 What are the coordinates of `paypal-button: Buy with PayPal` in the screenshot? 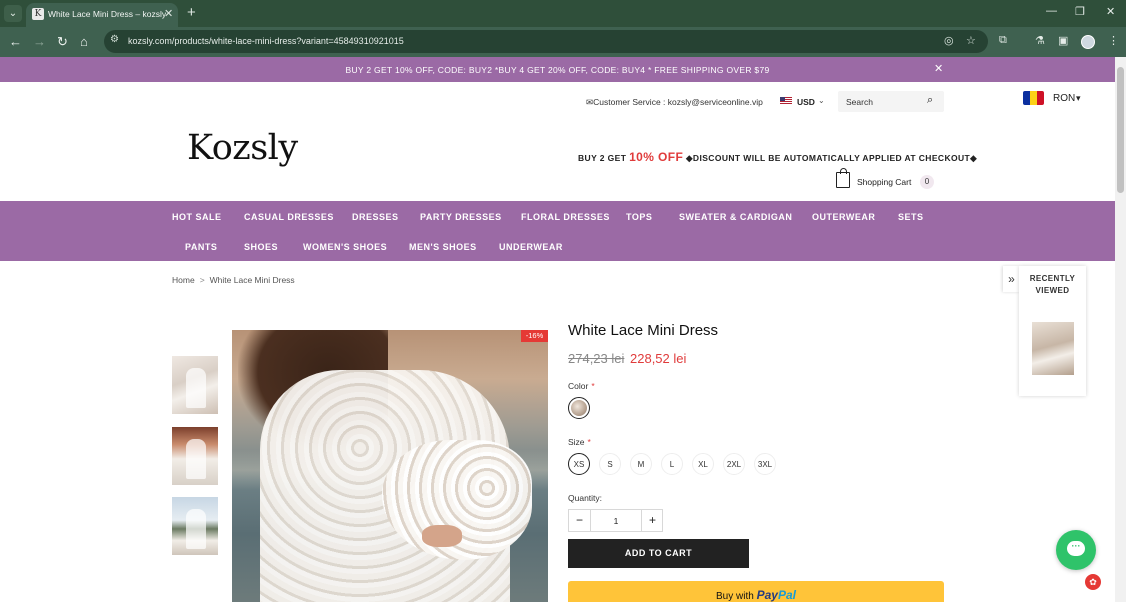 It's located at (756, 591).